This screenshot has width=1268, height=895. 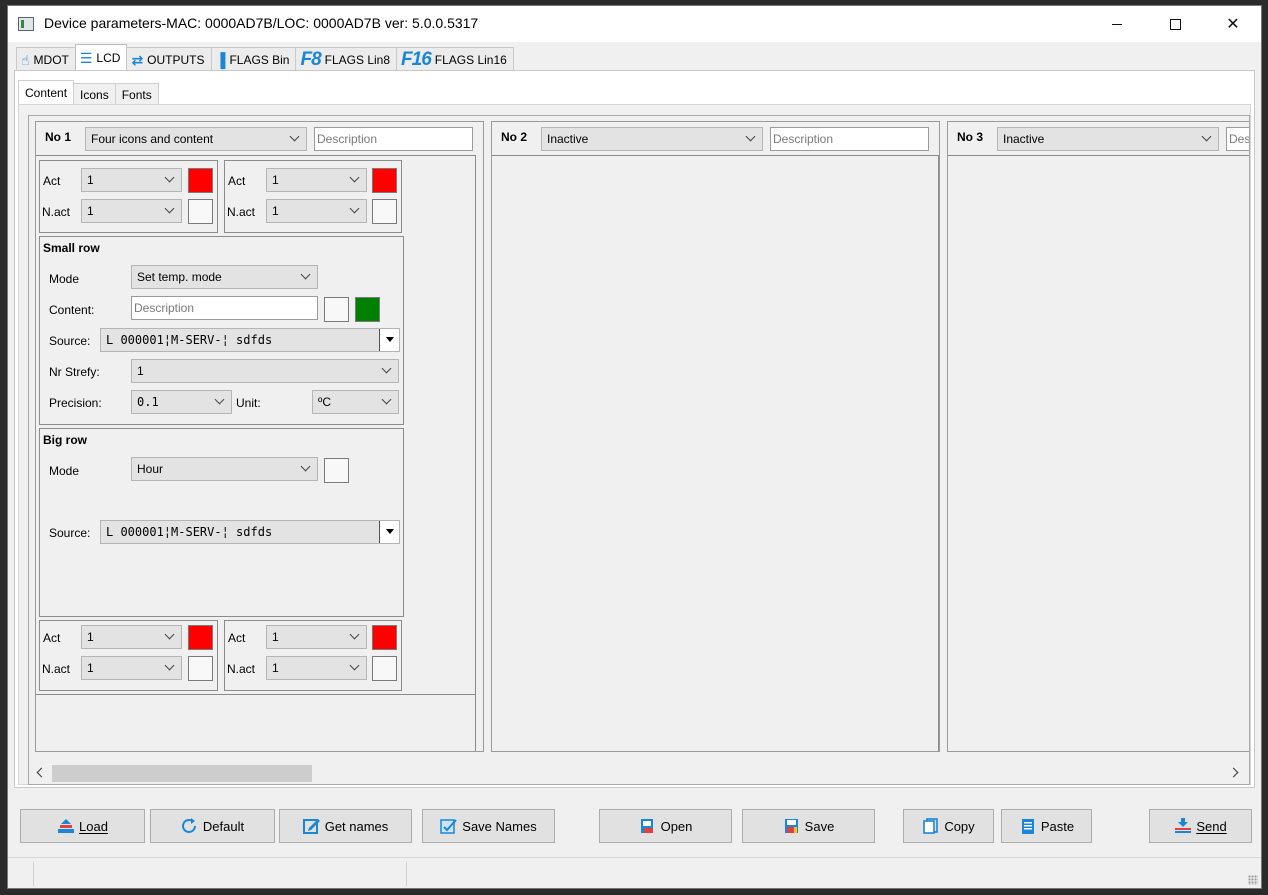 What do you see at coordinates (94, 94) in the screenshot?
I see `tab-icons: Icons` at bounding box center [94, 94].